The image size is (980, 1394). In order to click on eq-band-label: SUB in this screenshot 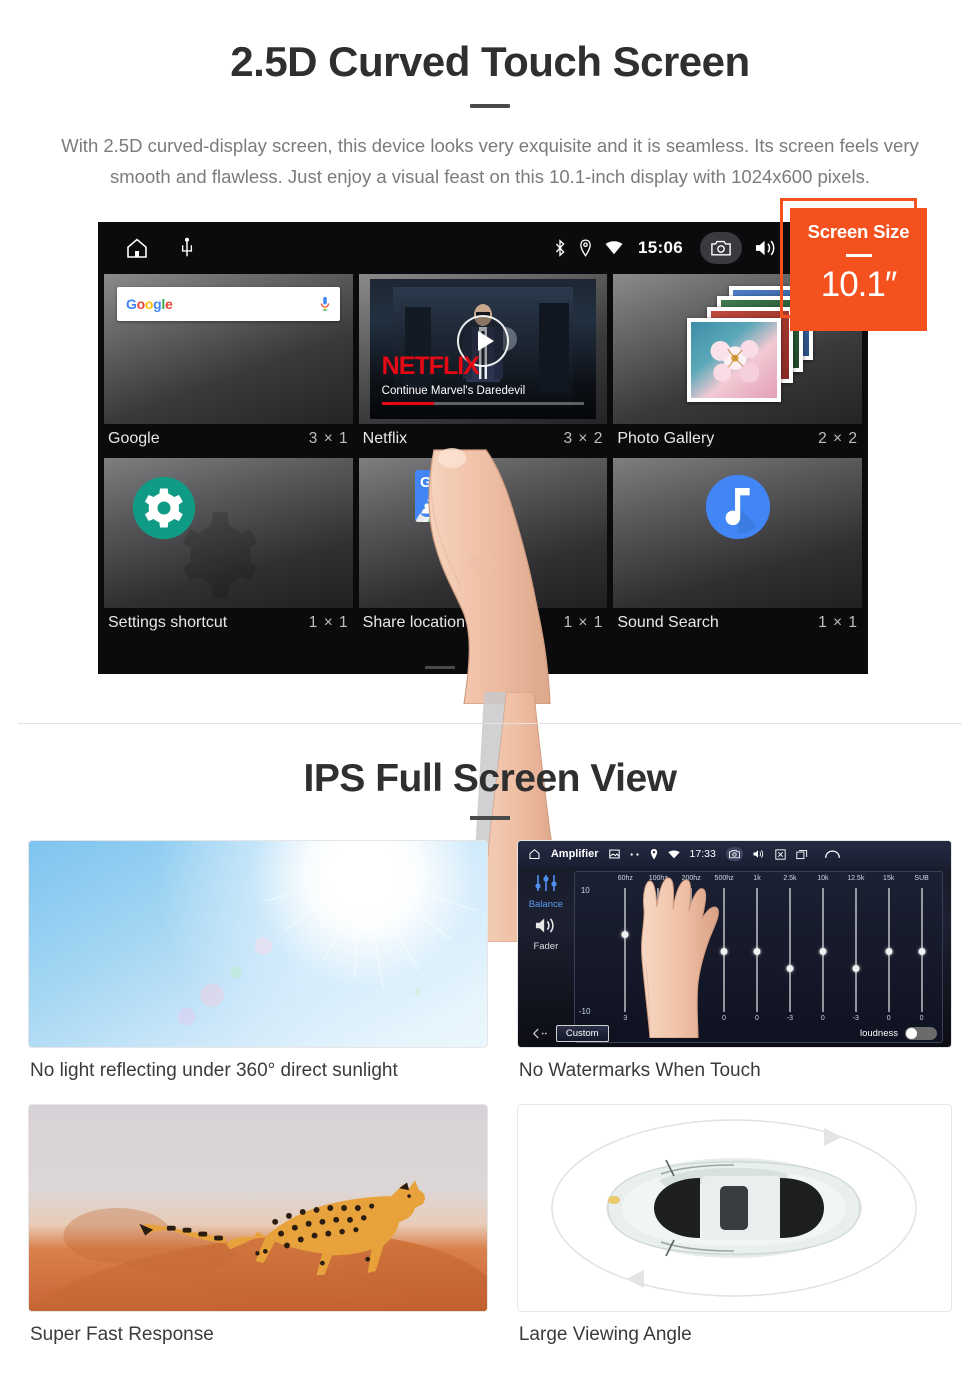, I will do `click(921, 878)`.